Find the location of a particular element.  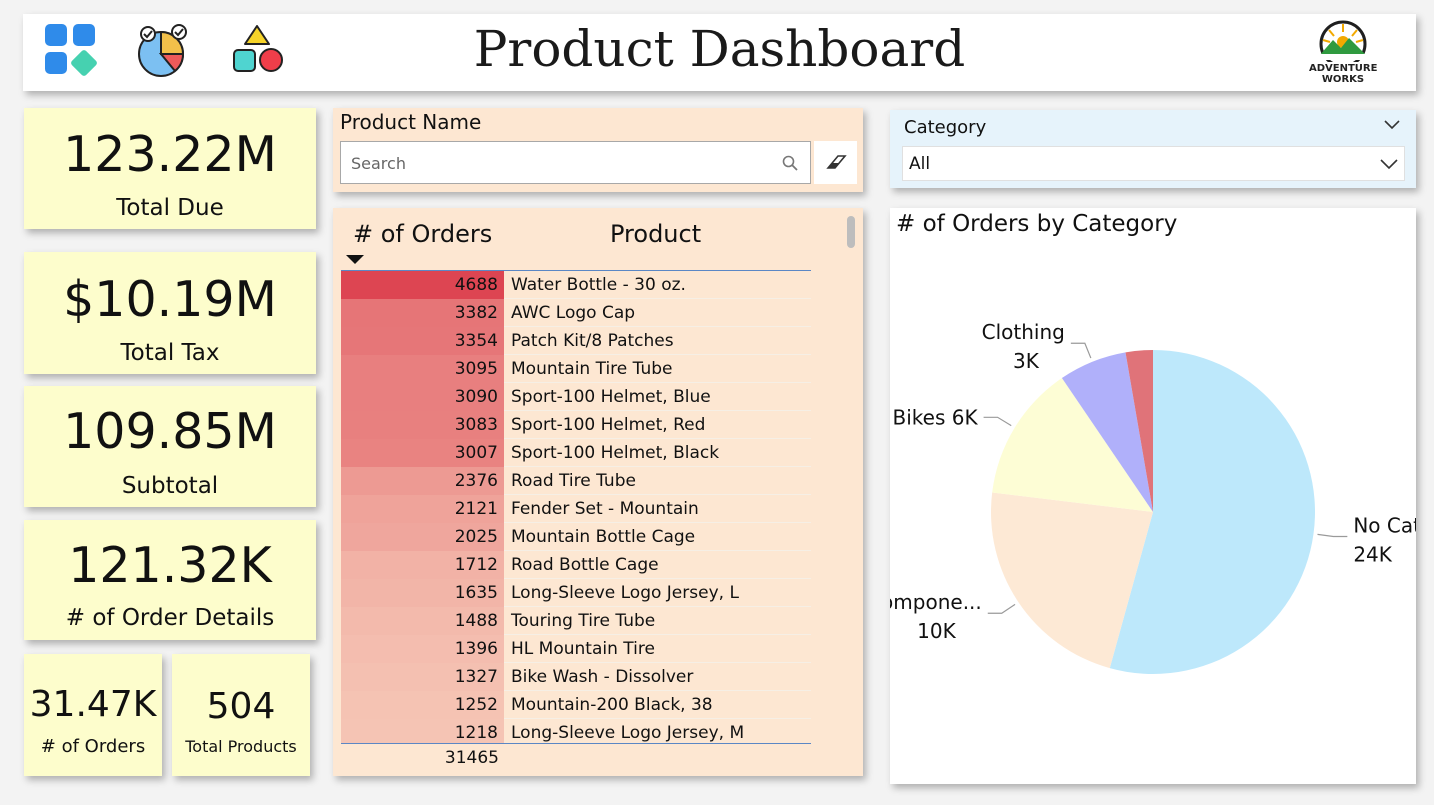

kpi-label: # of Order Details is located at coordinates (170, 618).